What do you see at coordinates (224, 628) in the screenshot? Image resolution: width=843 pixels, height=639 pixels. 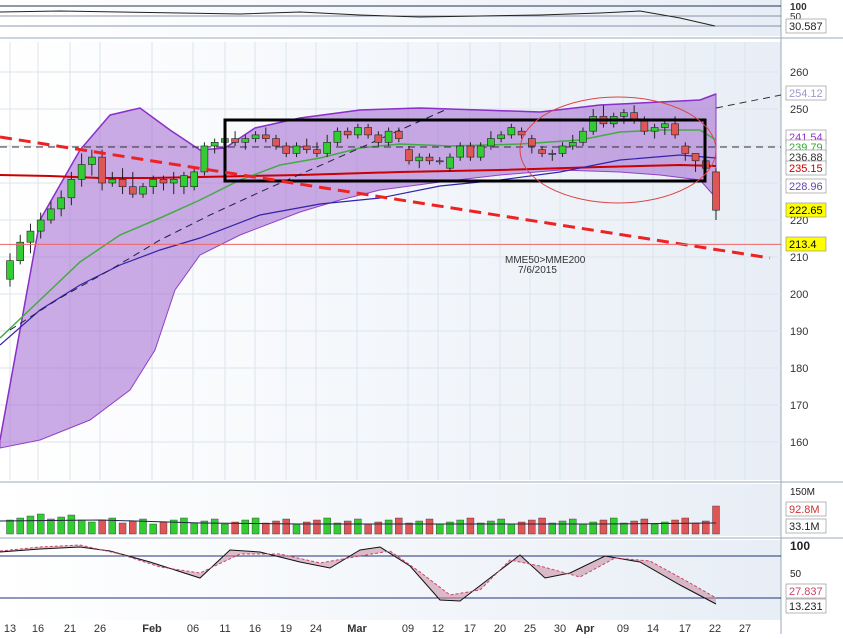 I see `x-tick-label: 11` at bounding box center [224, 628].